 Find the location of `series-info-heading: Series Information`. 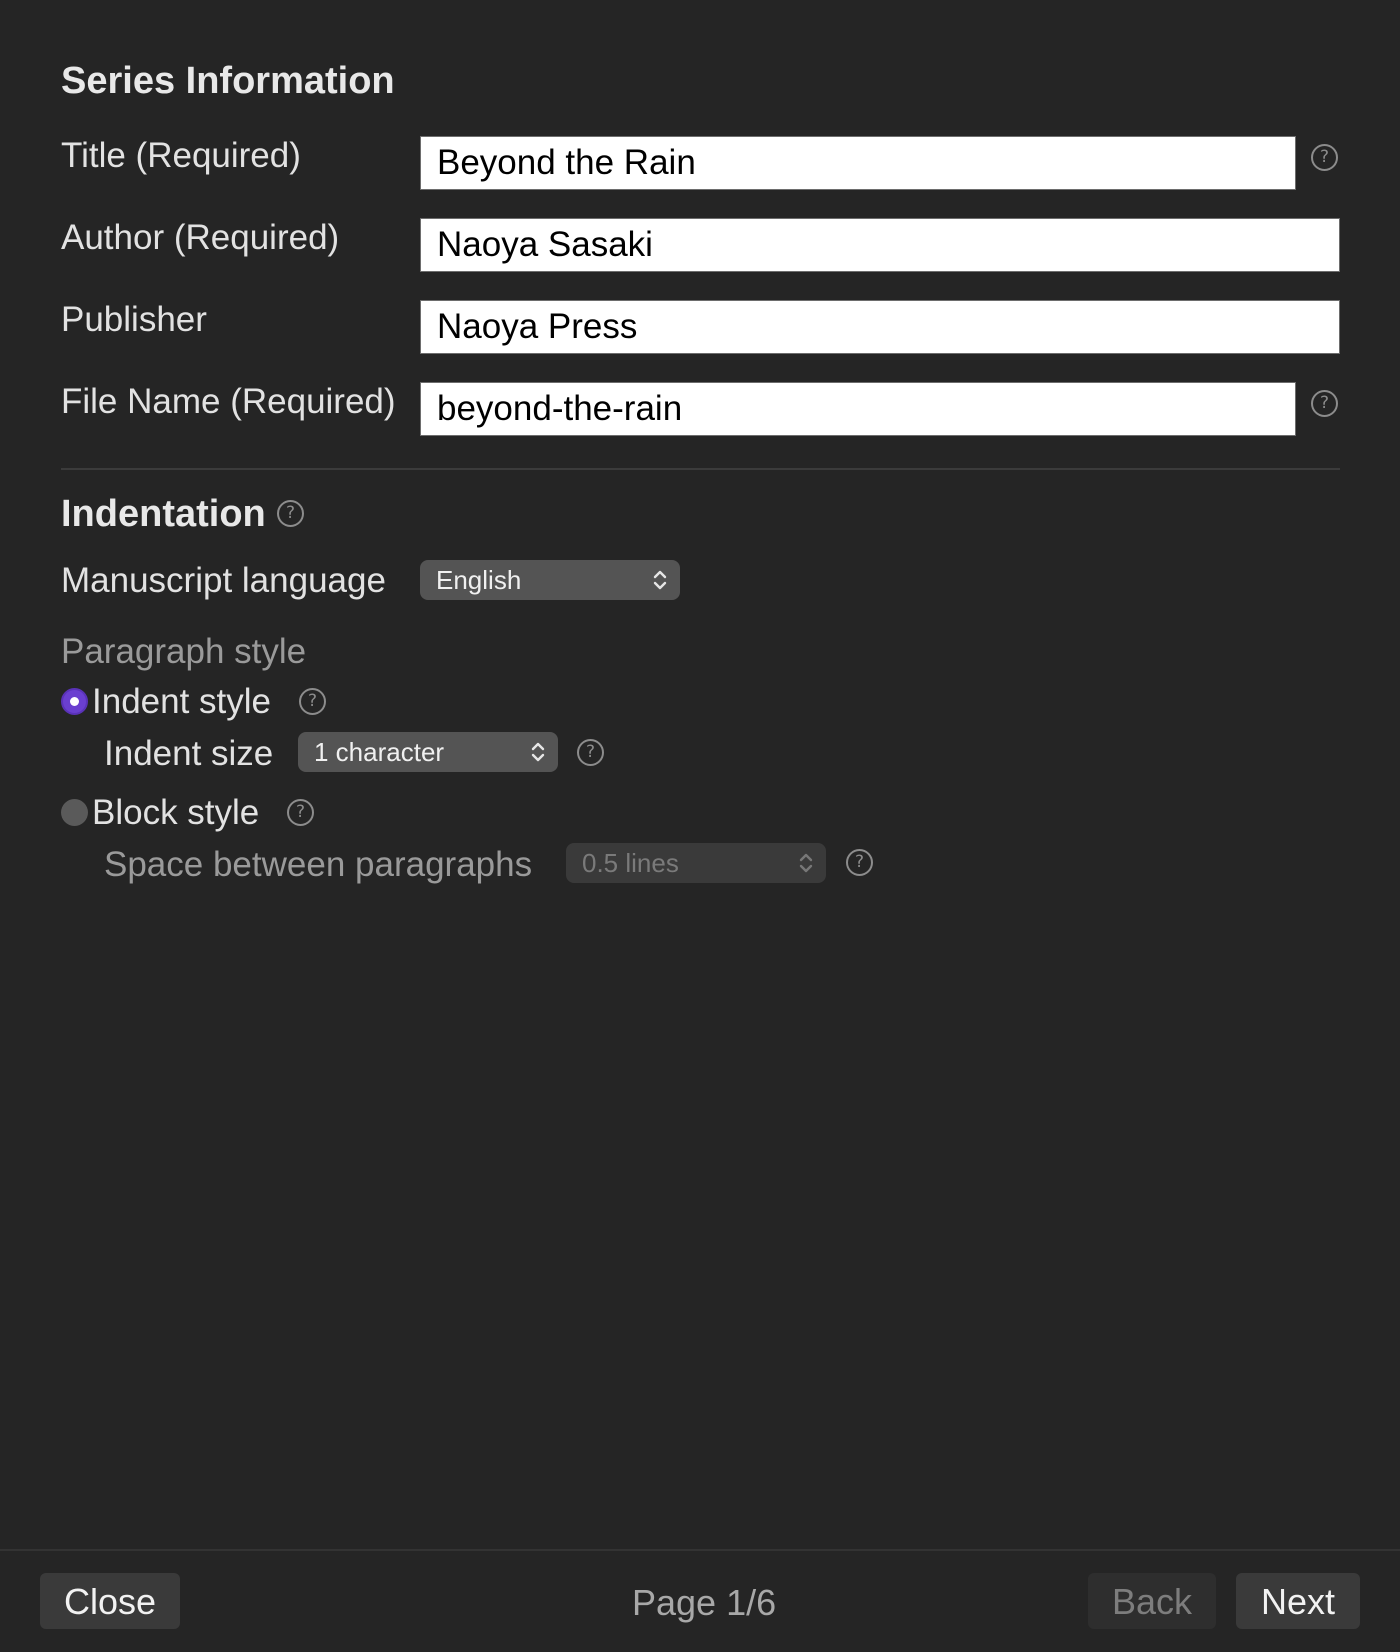

series-info-heading: Series Information is located at coordinates (228, 81).